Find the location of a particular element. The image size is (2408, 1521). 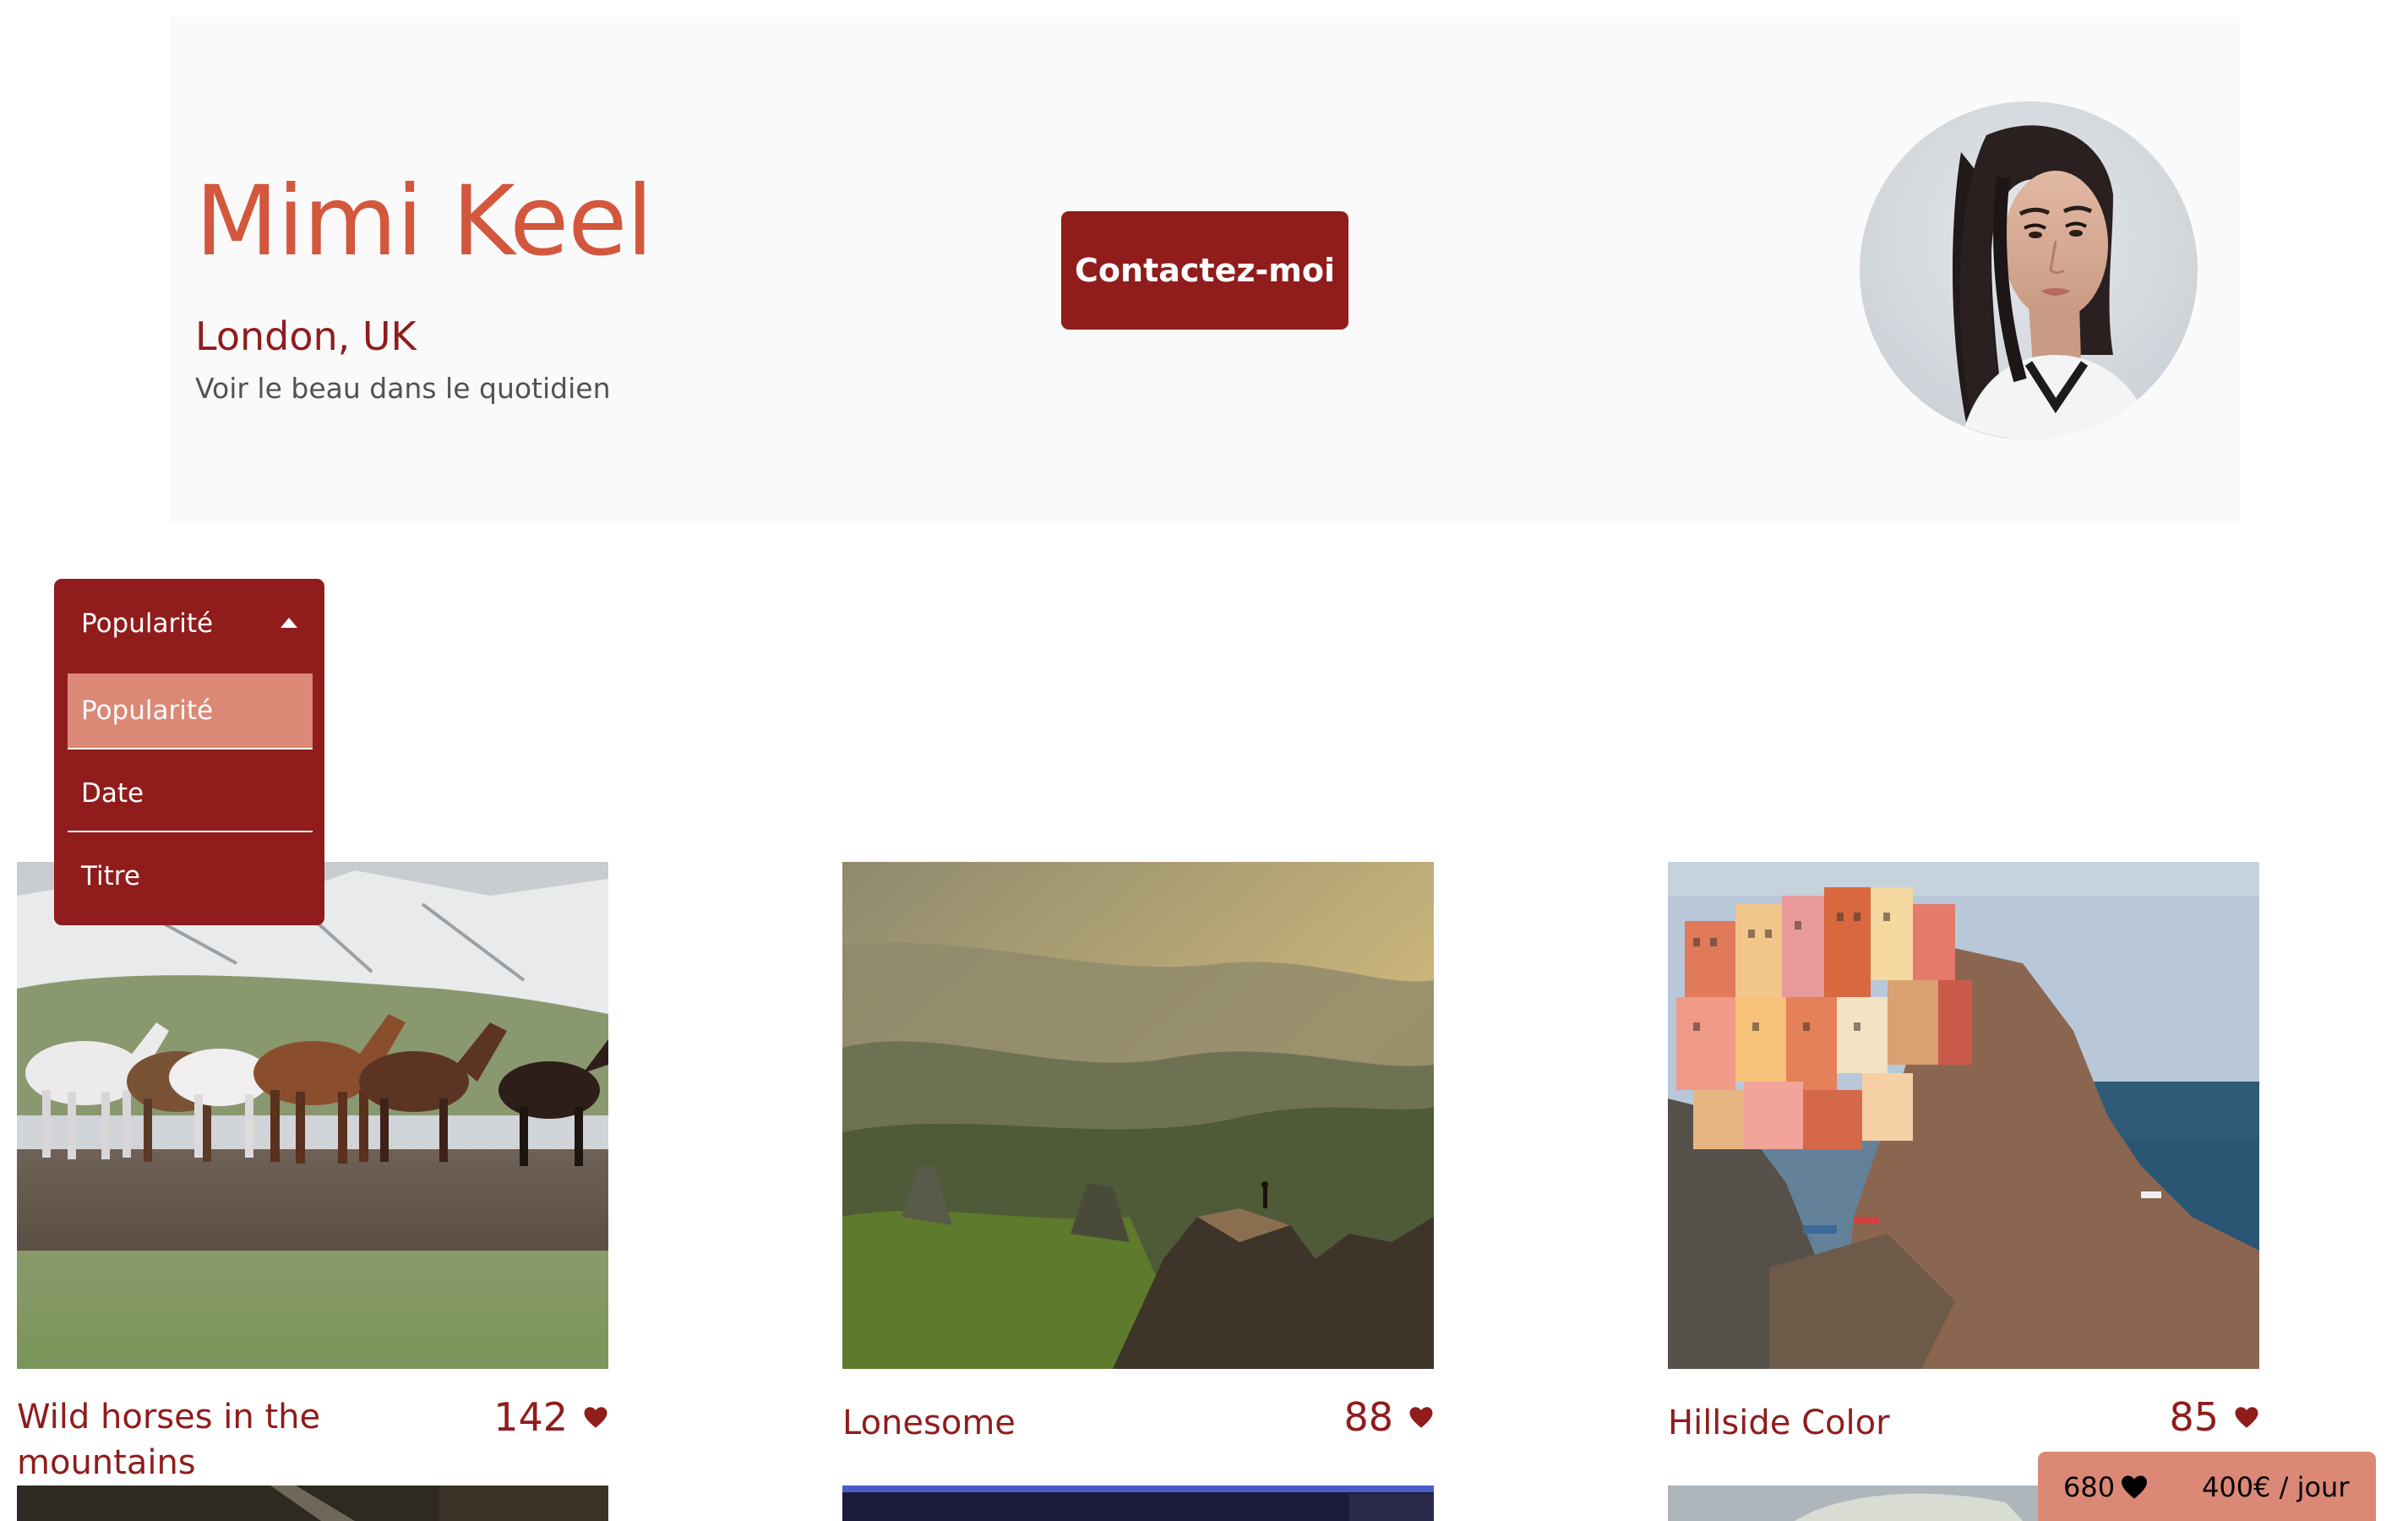

media-like-count: 142 is located at coordinates (530, 1417).